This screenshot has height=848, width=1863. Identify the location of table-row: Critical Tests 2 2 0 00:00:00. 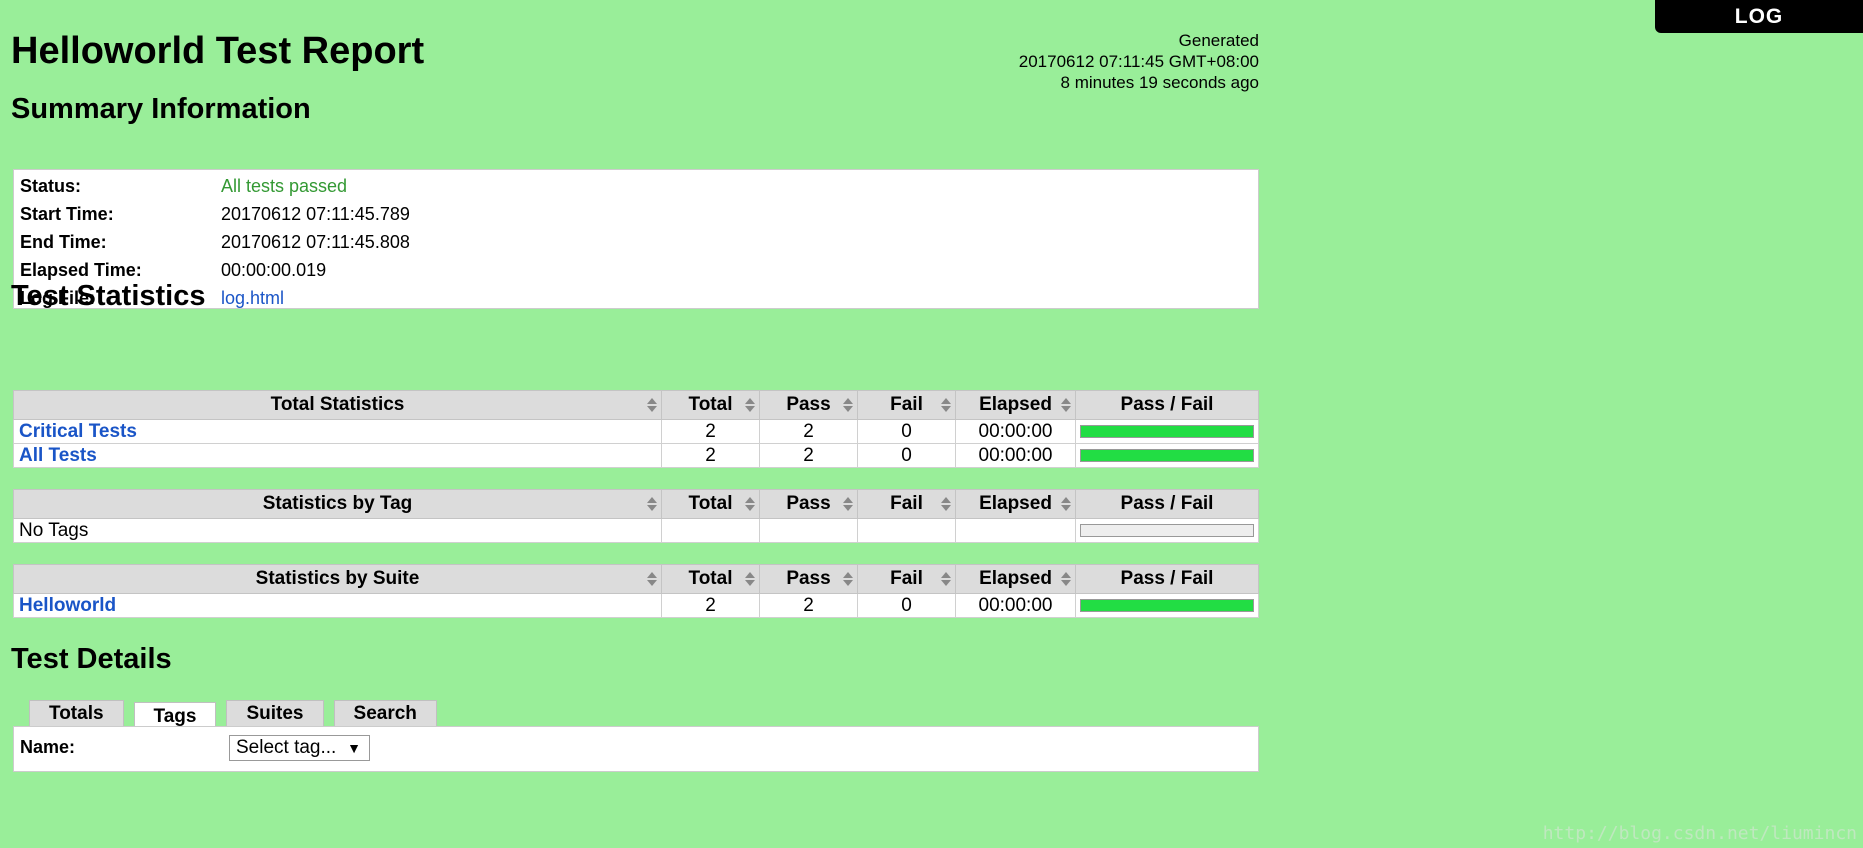
(636, 431).